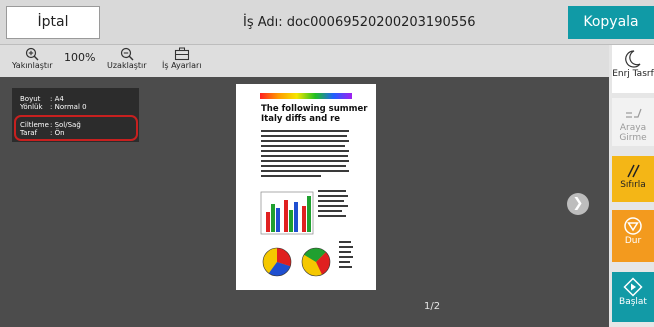 Image resolution: width=654 pixels, height=327 pixels. I want to click on info-value: : Normal 0, so click(68, 107).